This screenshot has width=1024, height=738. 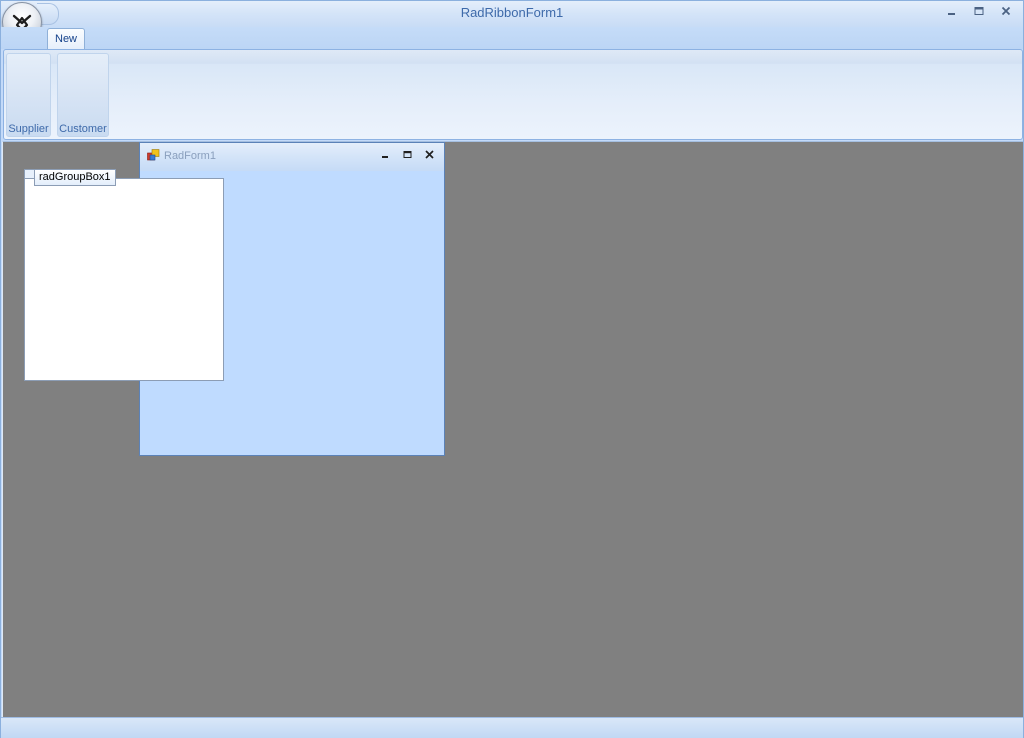 I want to click on close-button, so click(x=1005, y=13).